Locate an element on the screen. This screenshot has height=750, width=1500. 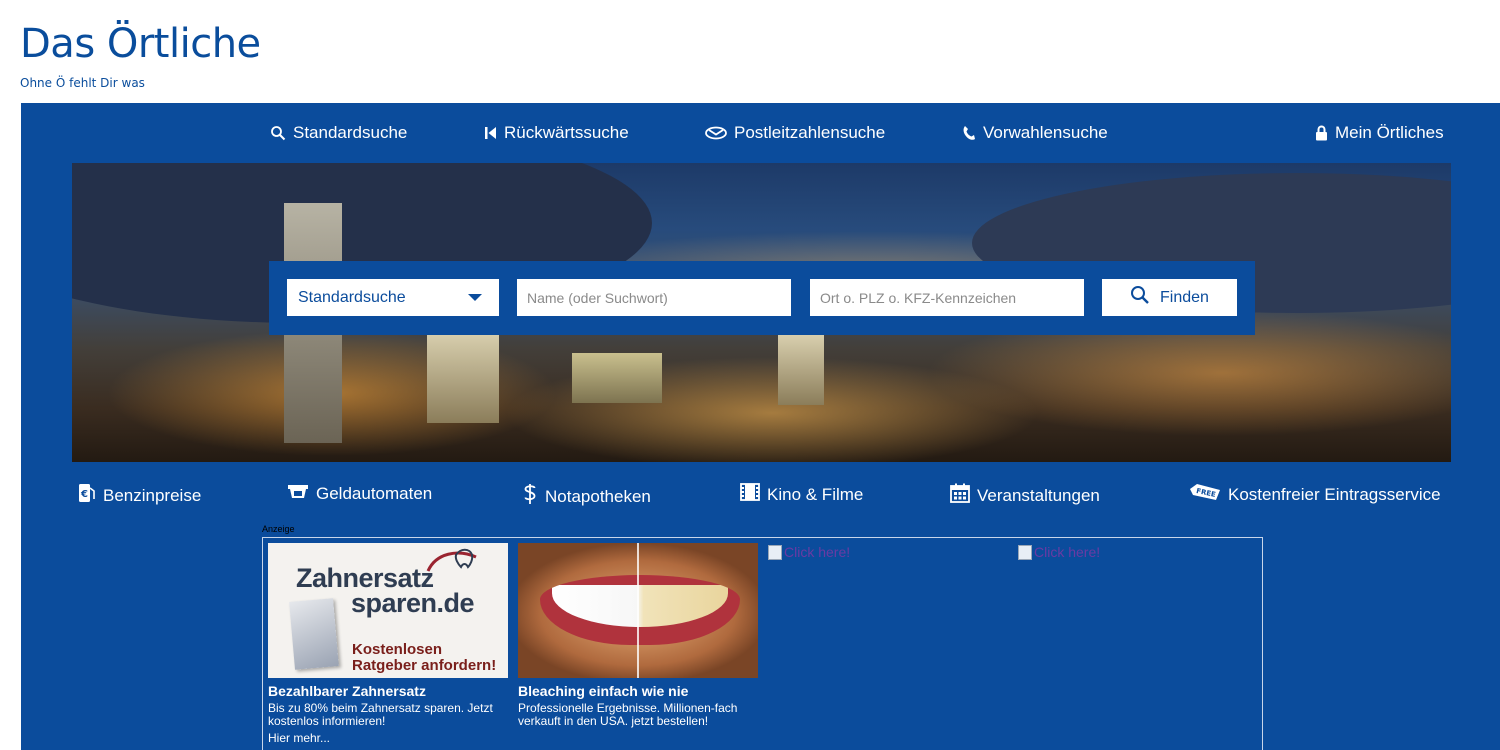
subnav-eintragsservice-label: Kostenfreier Eintragsservice is located at coordinates (1334, 494).